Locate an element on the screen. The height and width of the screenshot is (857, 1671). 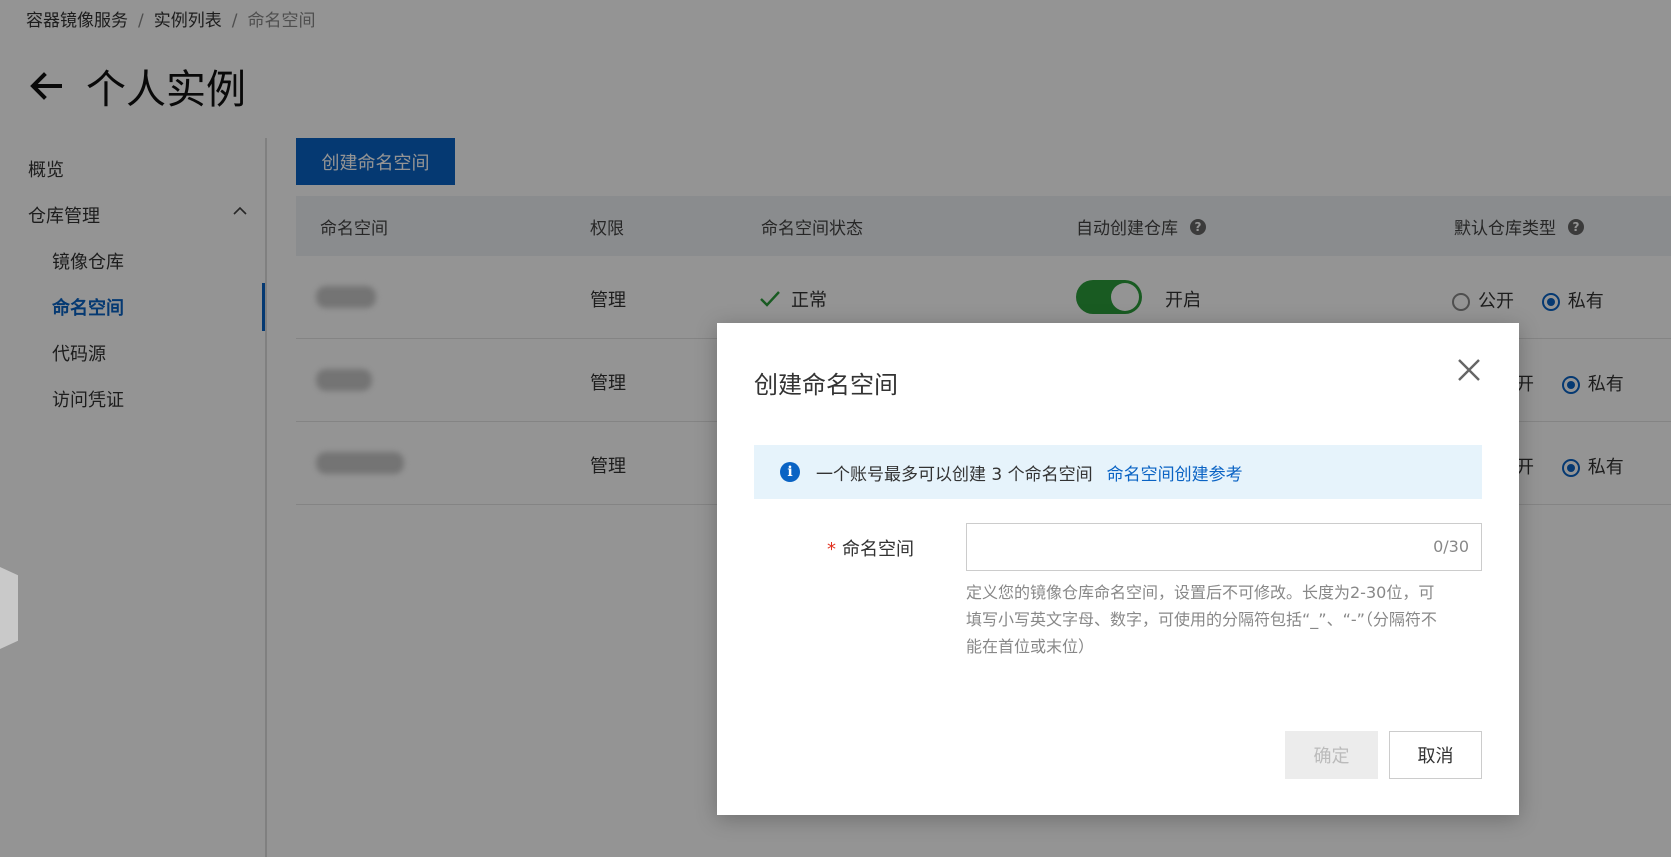
info-circle-icon: i is located at coordinates (790, 472).